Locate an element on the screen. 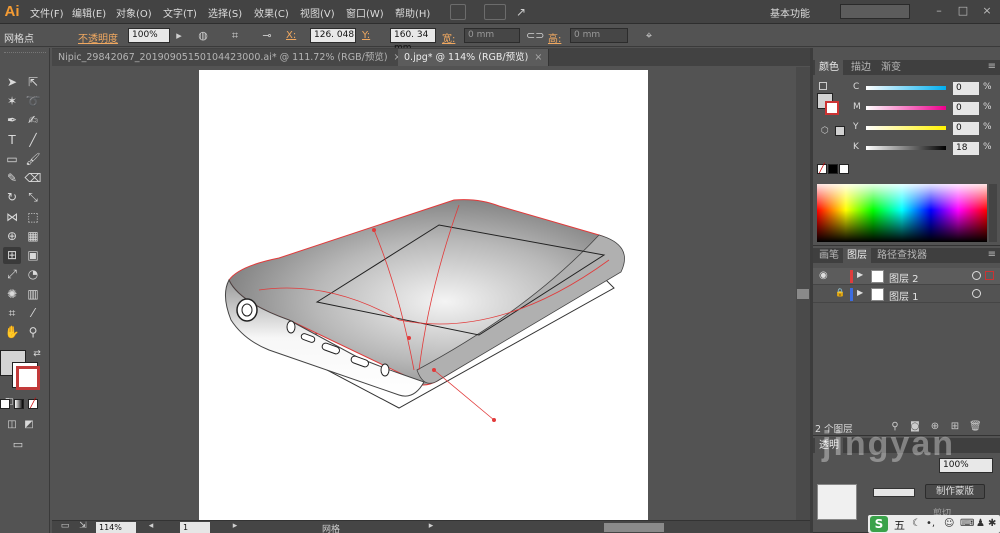 This screenshot has height=533, width=1000. magic-wand-tool-icon: ✶ is located at coordinates (12, 101).